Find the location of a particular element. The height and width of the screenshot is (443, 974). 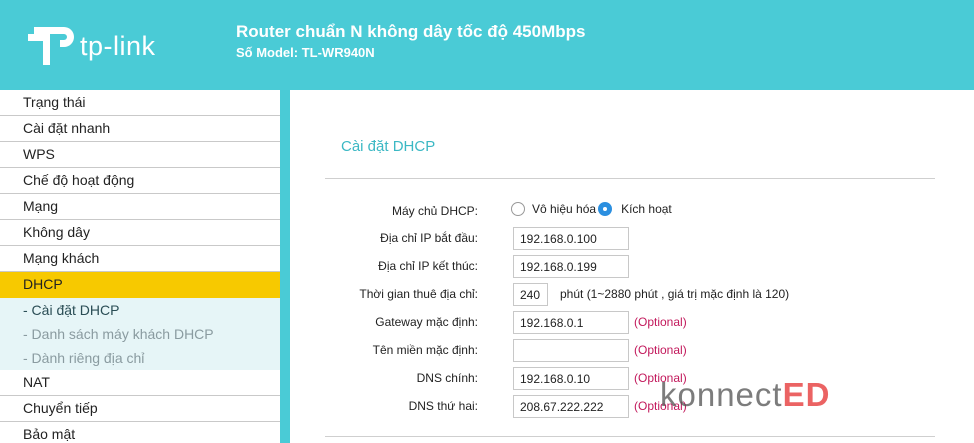

title-divider is located at coordinates (630, 178).